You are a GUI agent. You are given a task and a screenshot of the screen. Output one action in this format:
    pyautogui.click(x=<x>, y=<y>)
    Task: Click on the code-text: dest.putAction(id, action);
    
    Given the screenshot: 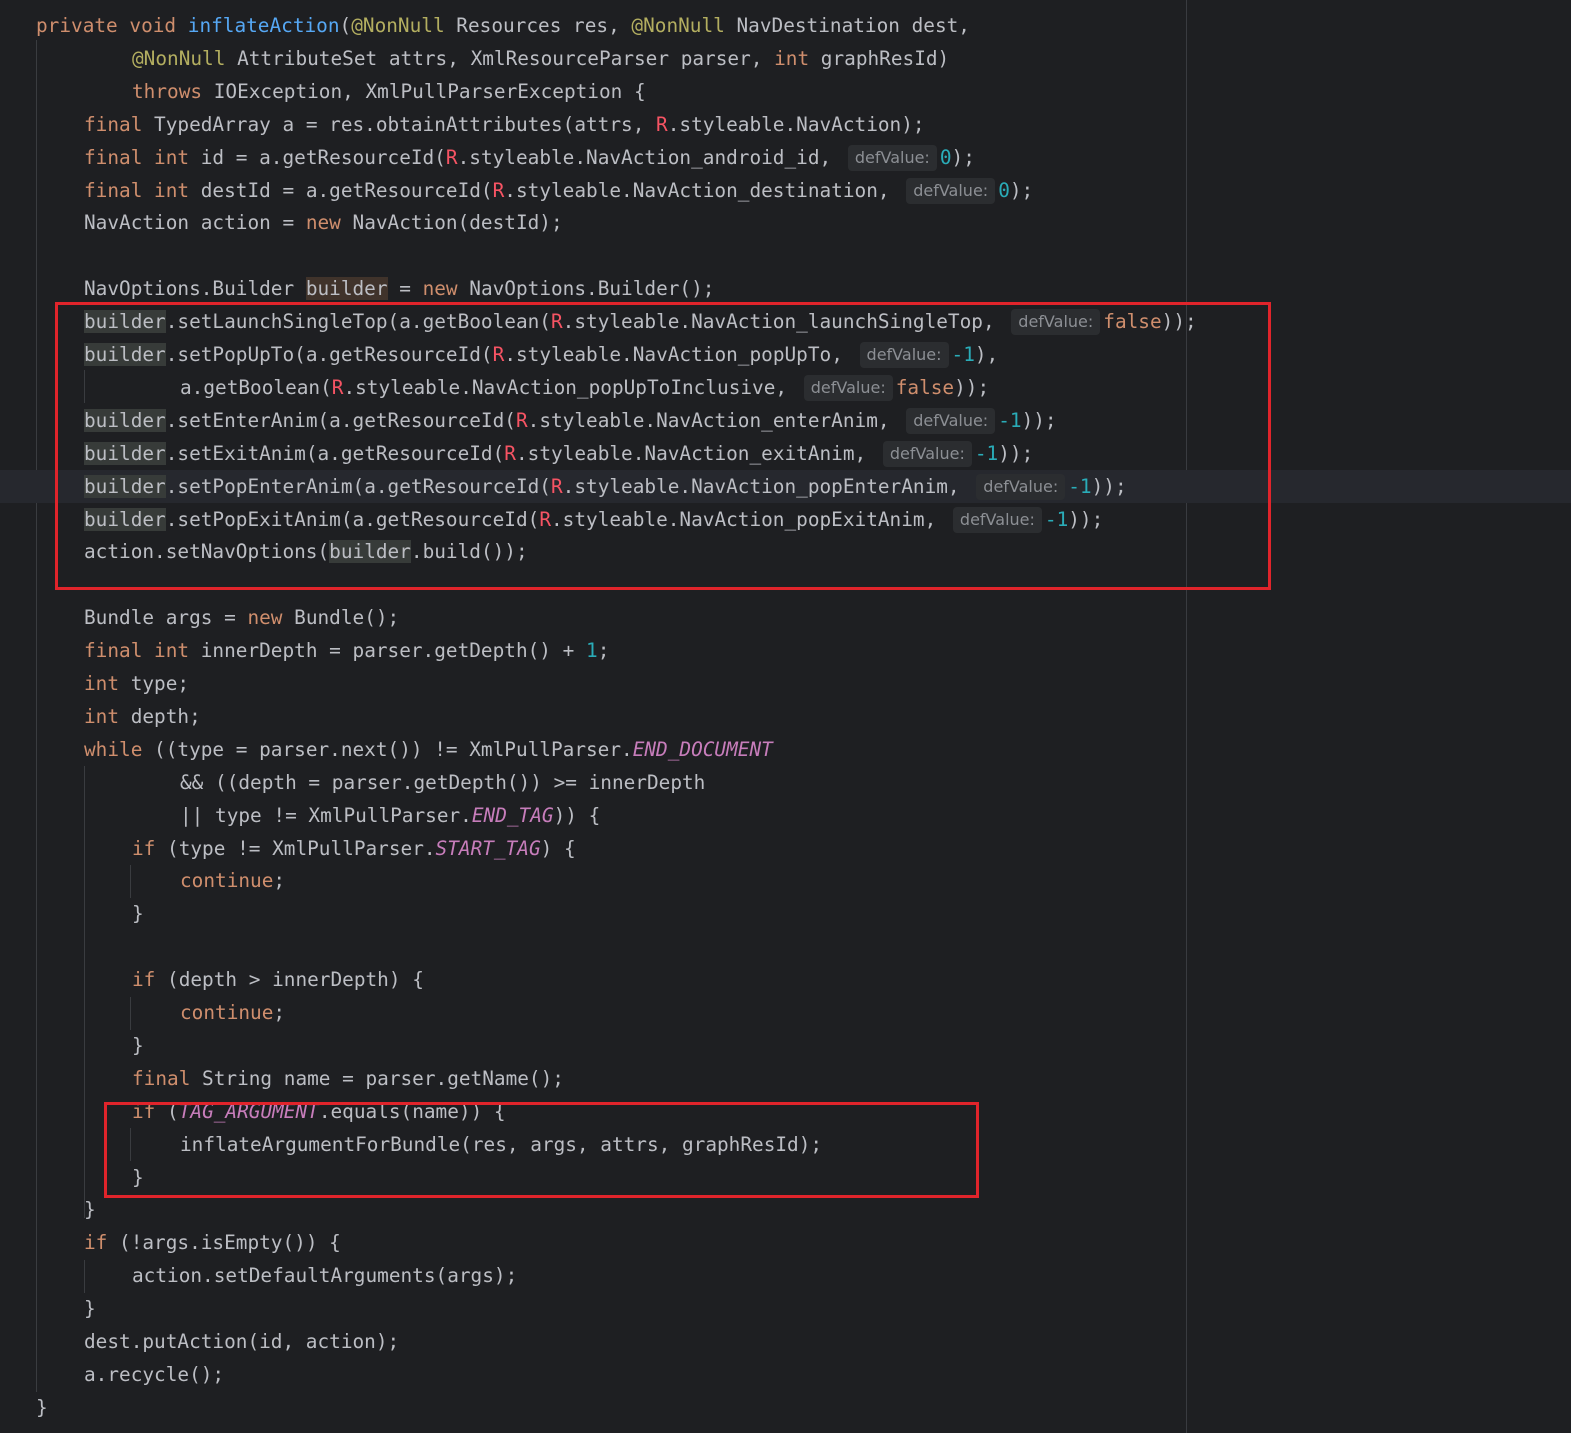 What is the action you would take?
    pyautogui.click(x=241, y=1341)
    